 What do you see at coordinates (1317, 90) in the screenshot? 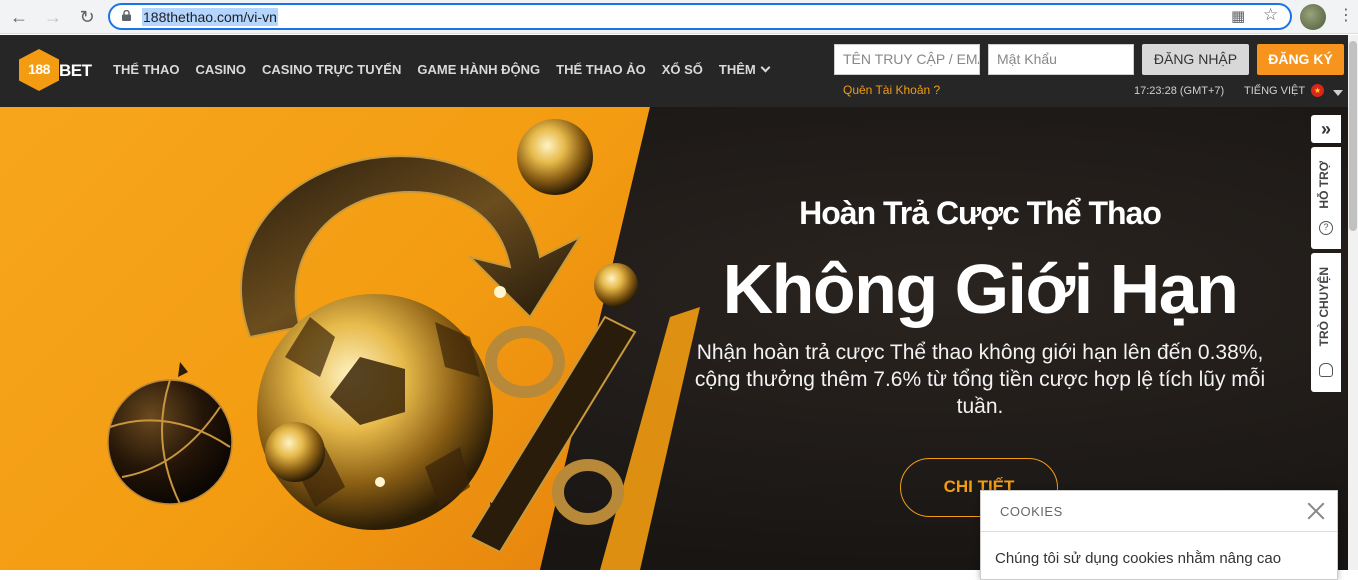
I see `vietnam-flag-icon: ★` at bounding box center [1317, 90].